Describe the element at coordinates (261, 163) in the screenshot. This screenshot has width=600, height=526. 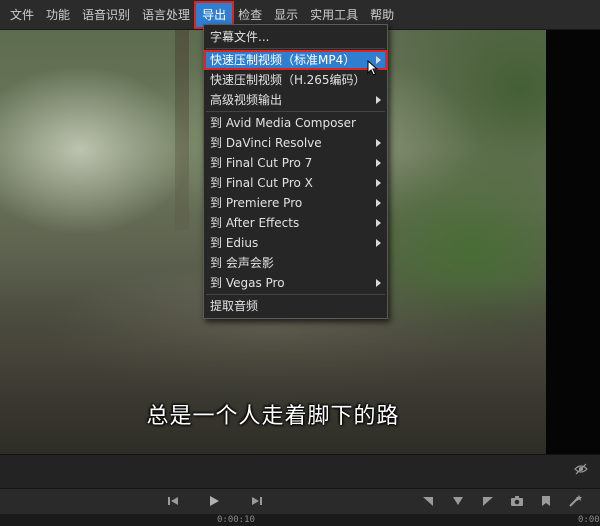
I see `menu-item-label: 到 Final Cut Pro 7` at that location.